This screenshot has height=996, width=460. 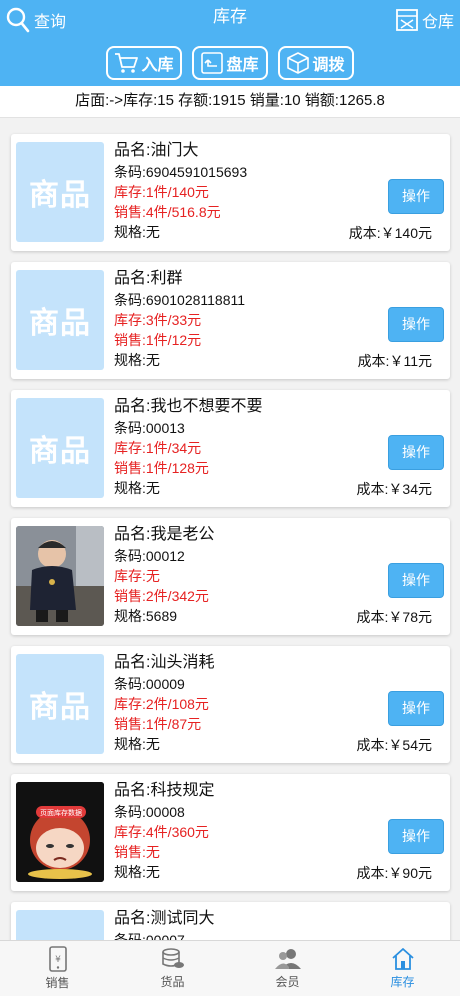 What do you see at coordinates (394, 617) in the screenshot?
I see `product-cost: 成本:￥78元` at bounding box center [394, 617].